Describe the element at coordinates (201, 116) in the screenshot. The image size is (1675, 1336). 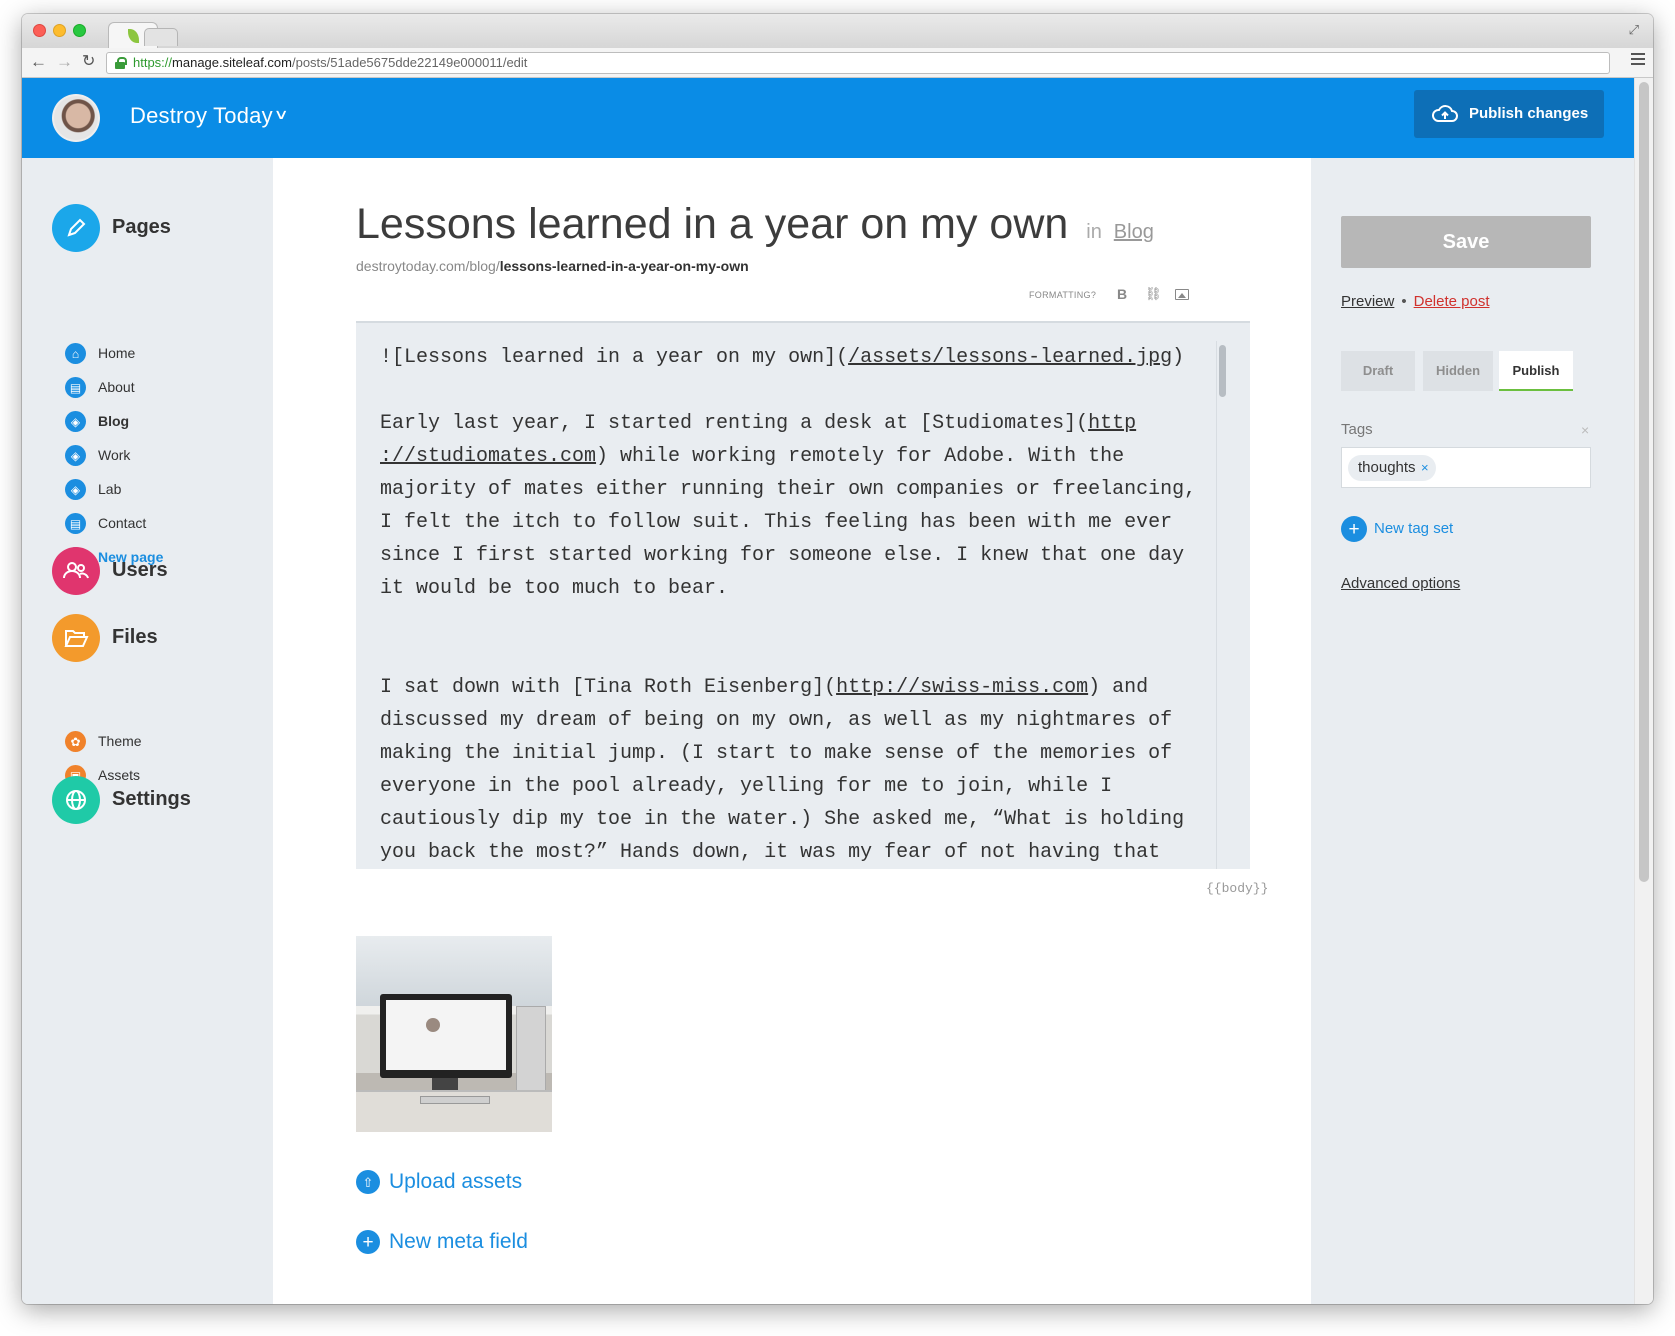
I see `site-name: Destroy Today` at that location.